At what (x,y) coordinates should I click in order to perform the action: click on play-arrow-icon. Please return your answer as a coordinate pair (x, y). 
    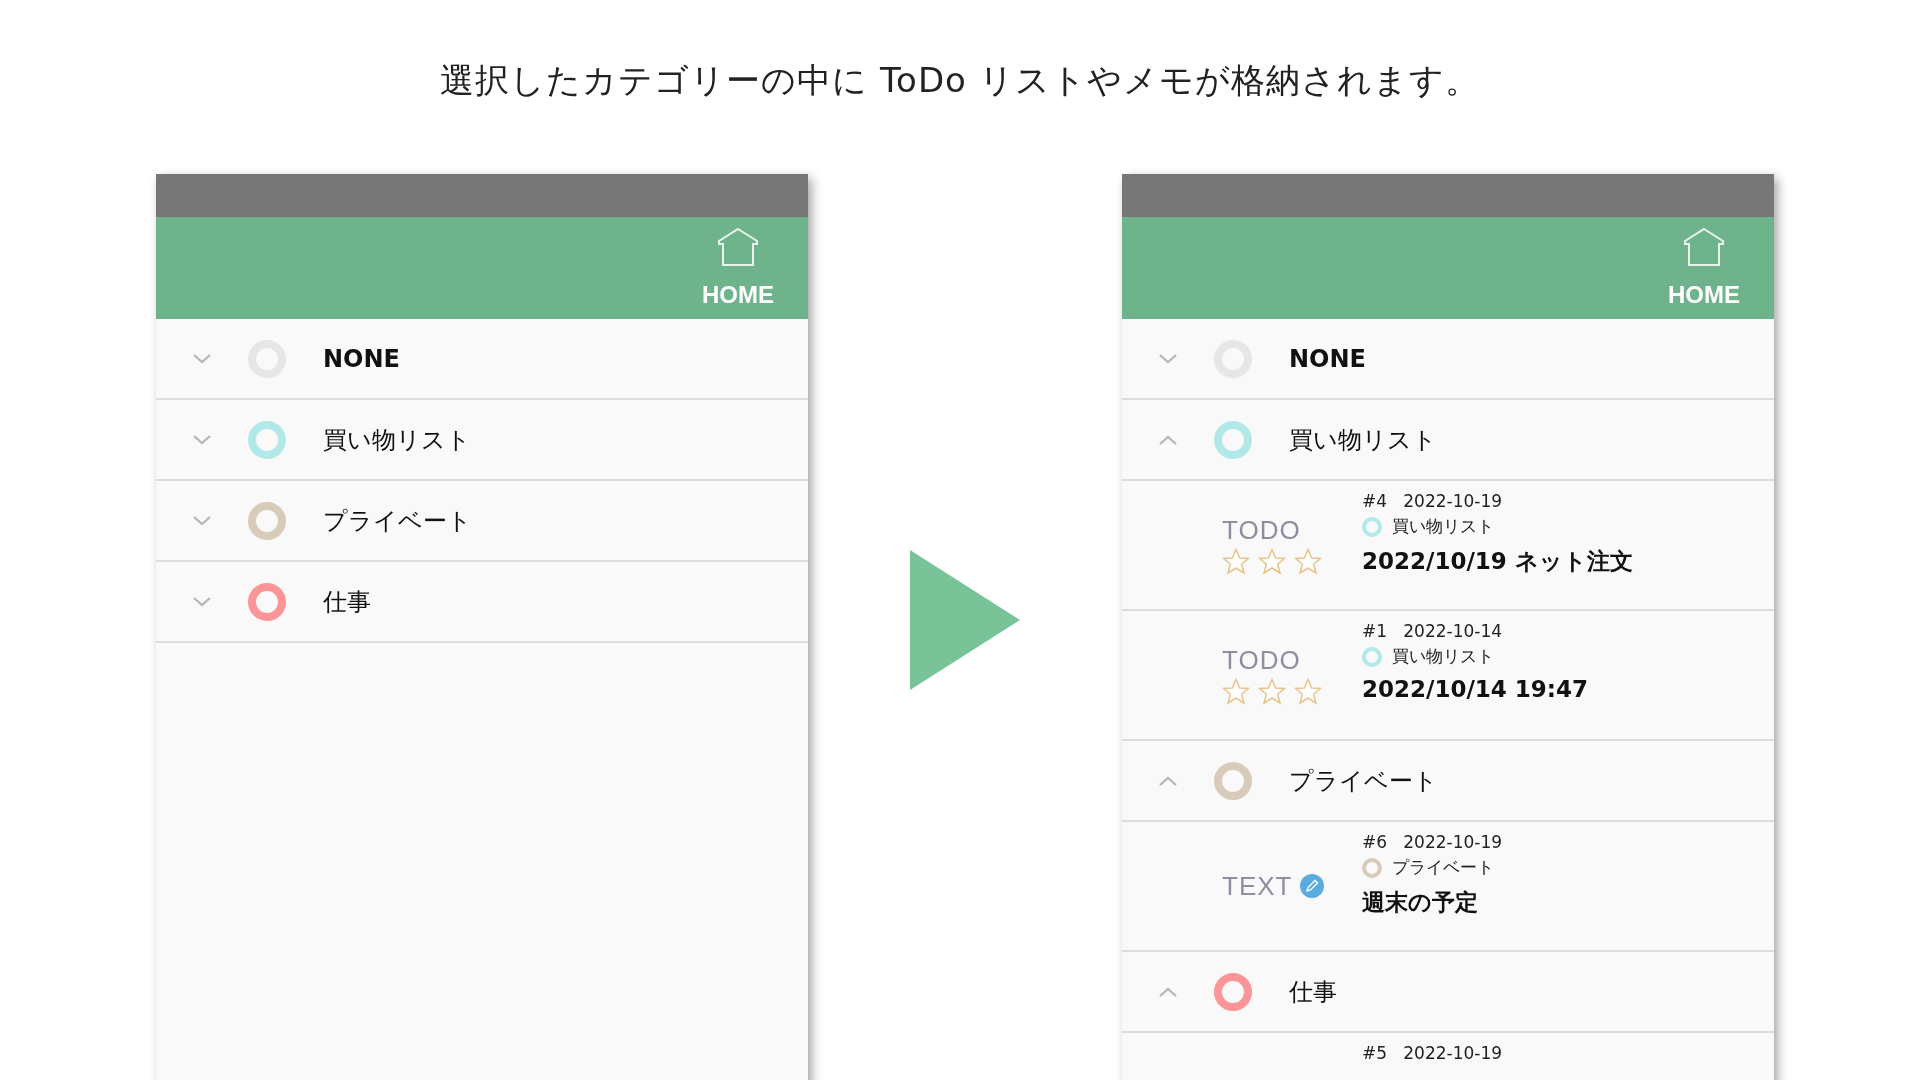
    Looking at the image, I should click on (965, 620).